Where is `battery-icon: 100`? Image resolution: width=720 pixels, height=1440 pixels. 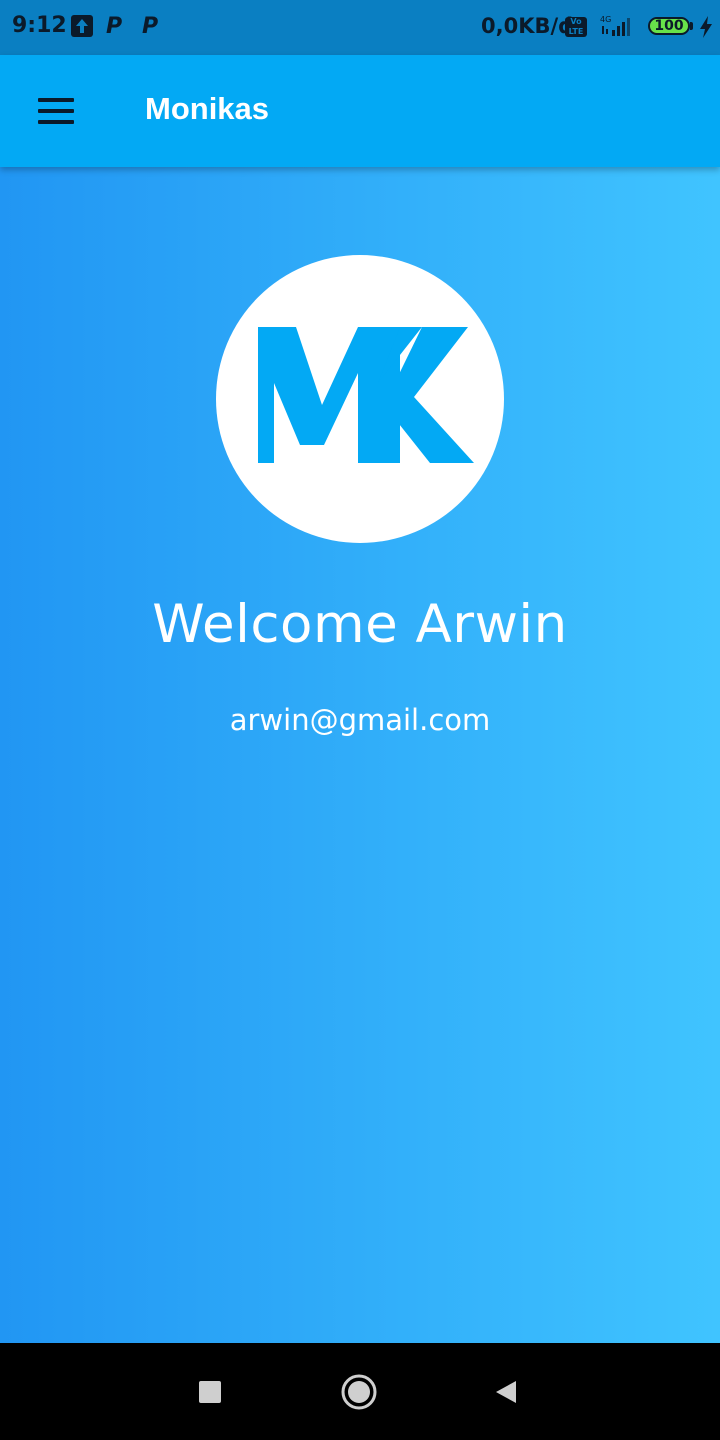
battery-icon: 100 is located at coordinates (669, 26).